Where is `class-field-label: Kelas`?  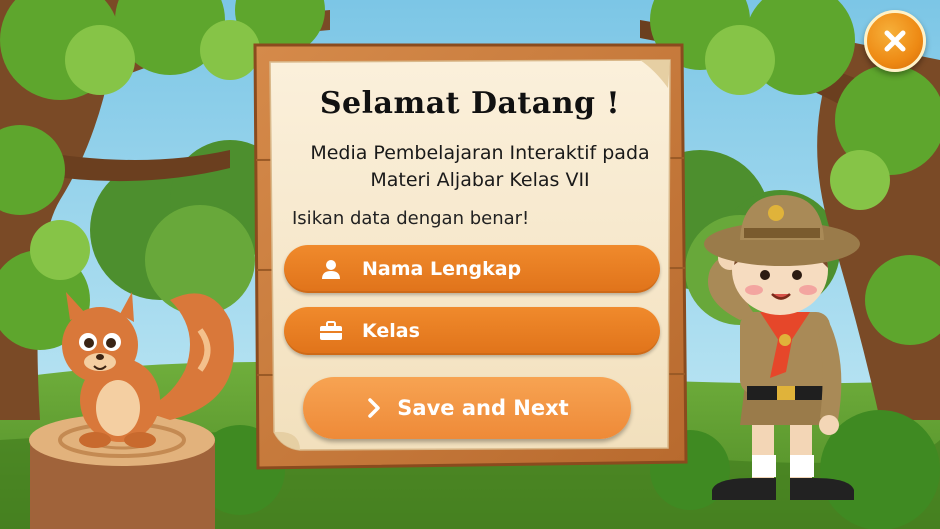
class-field-label: Kelas is located at coordinates (391, 331).